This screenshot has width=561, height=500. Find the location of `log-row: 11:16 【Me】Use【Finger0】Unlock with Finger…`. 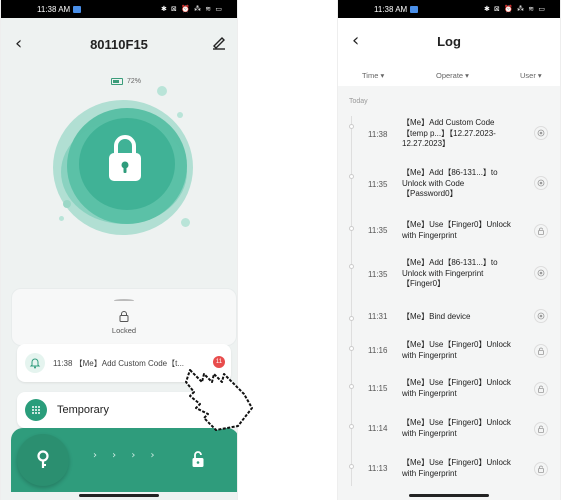

log-row: 11:16 【Me】Use【Finger0】Unlock with Finger… is located at coordinates (453, 358).